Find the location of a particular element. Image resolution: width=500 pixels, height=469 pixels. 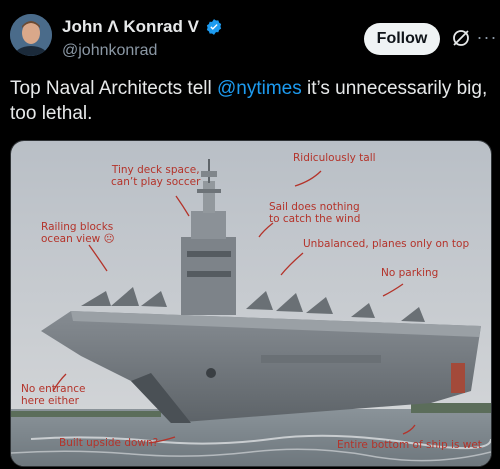

grok-icon is located at coordinates (461, 38).